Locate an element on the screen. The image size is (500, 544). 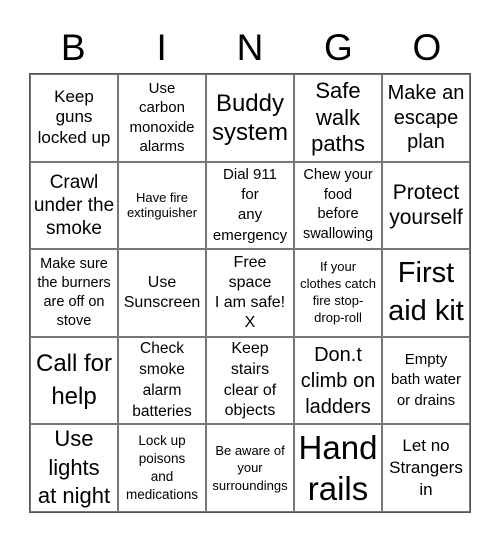
bingo-cell: Don.t climb on ladders is located at coordinates (338, 380).